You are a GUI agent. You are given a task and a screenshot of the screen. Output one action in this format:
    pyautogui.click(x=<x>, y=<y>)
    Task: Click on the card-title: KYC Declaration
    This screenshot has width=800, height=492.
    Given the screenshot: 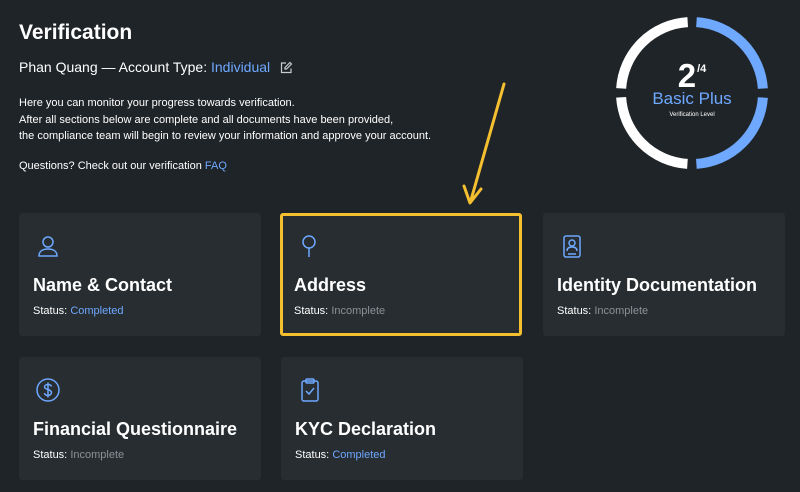 What is the action you would take?
    pyautogui.click(x=366, y=429)
    